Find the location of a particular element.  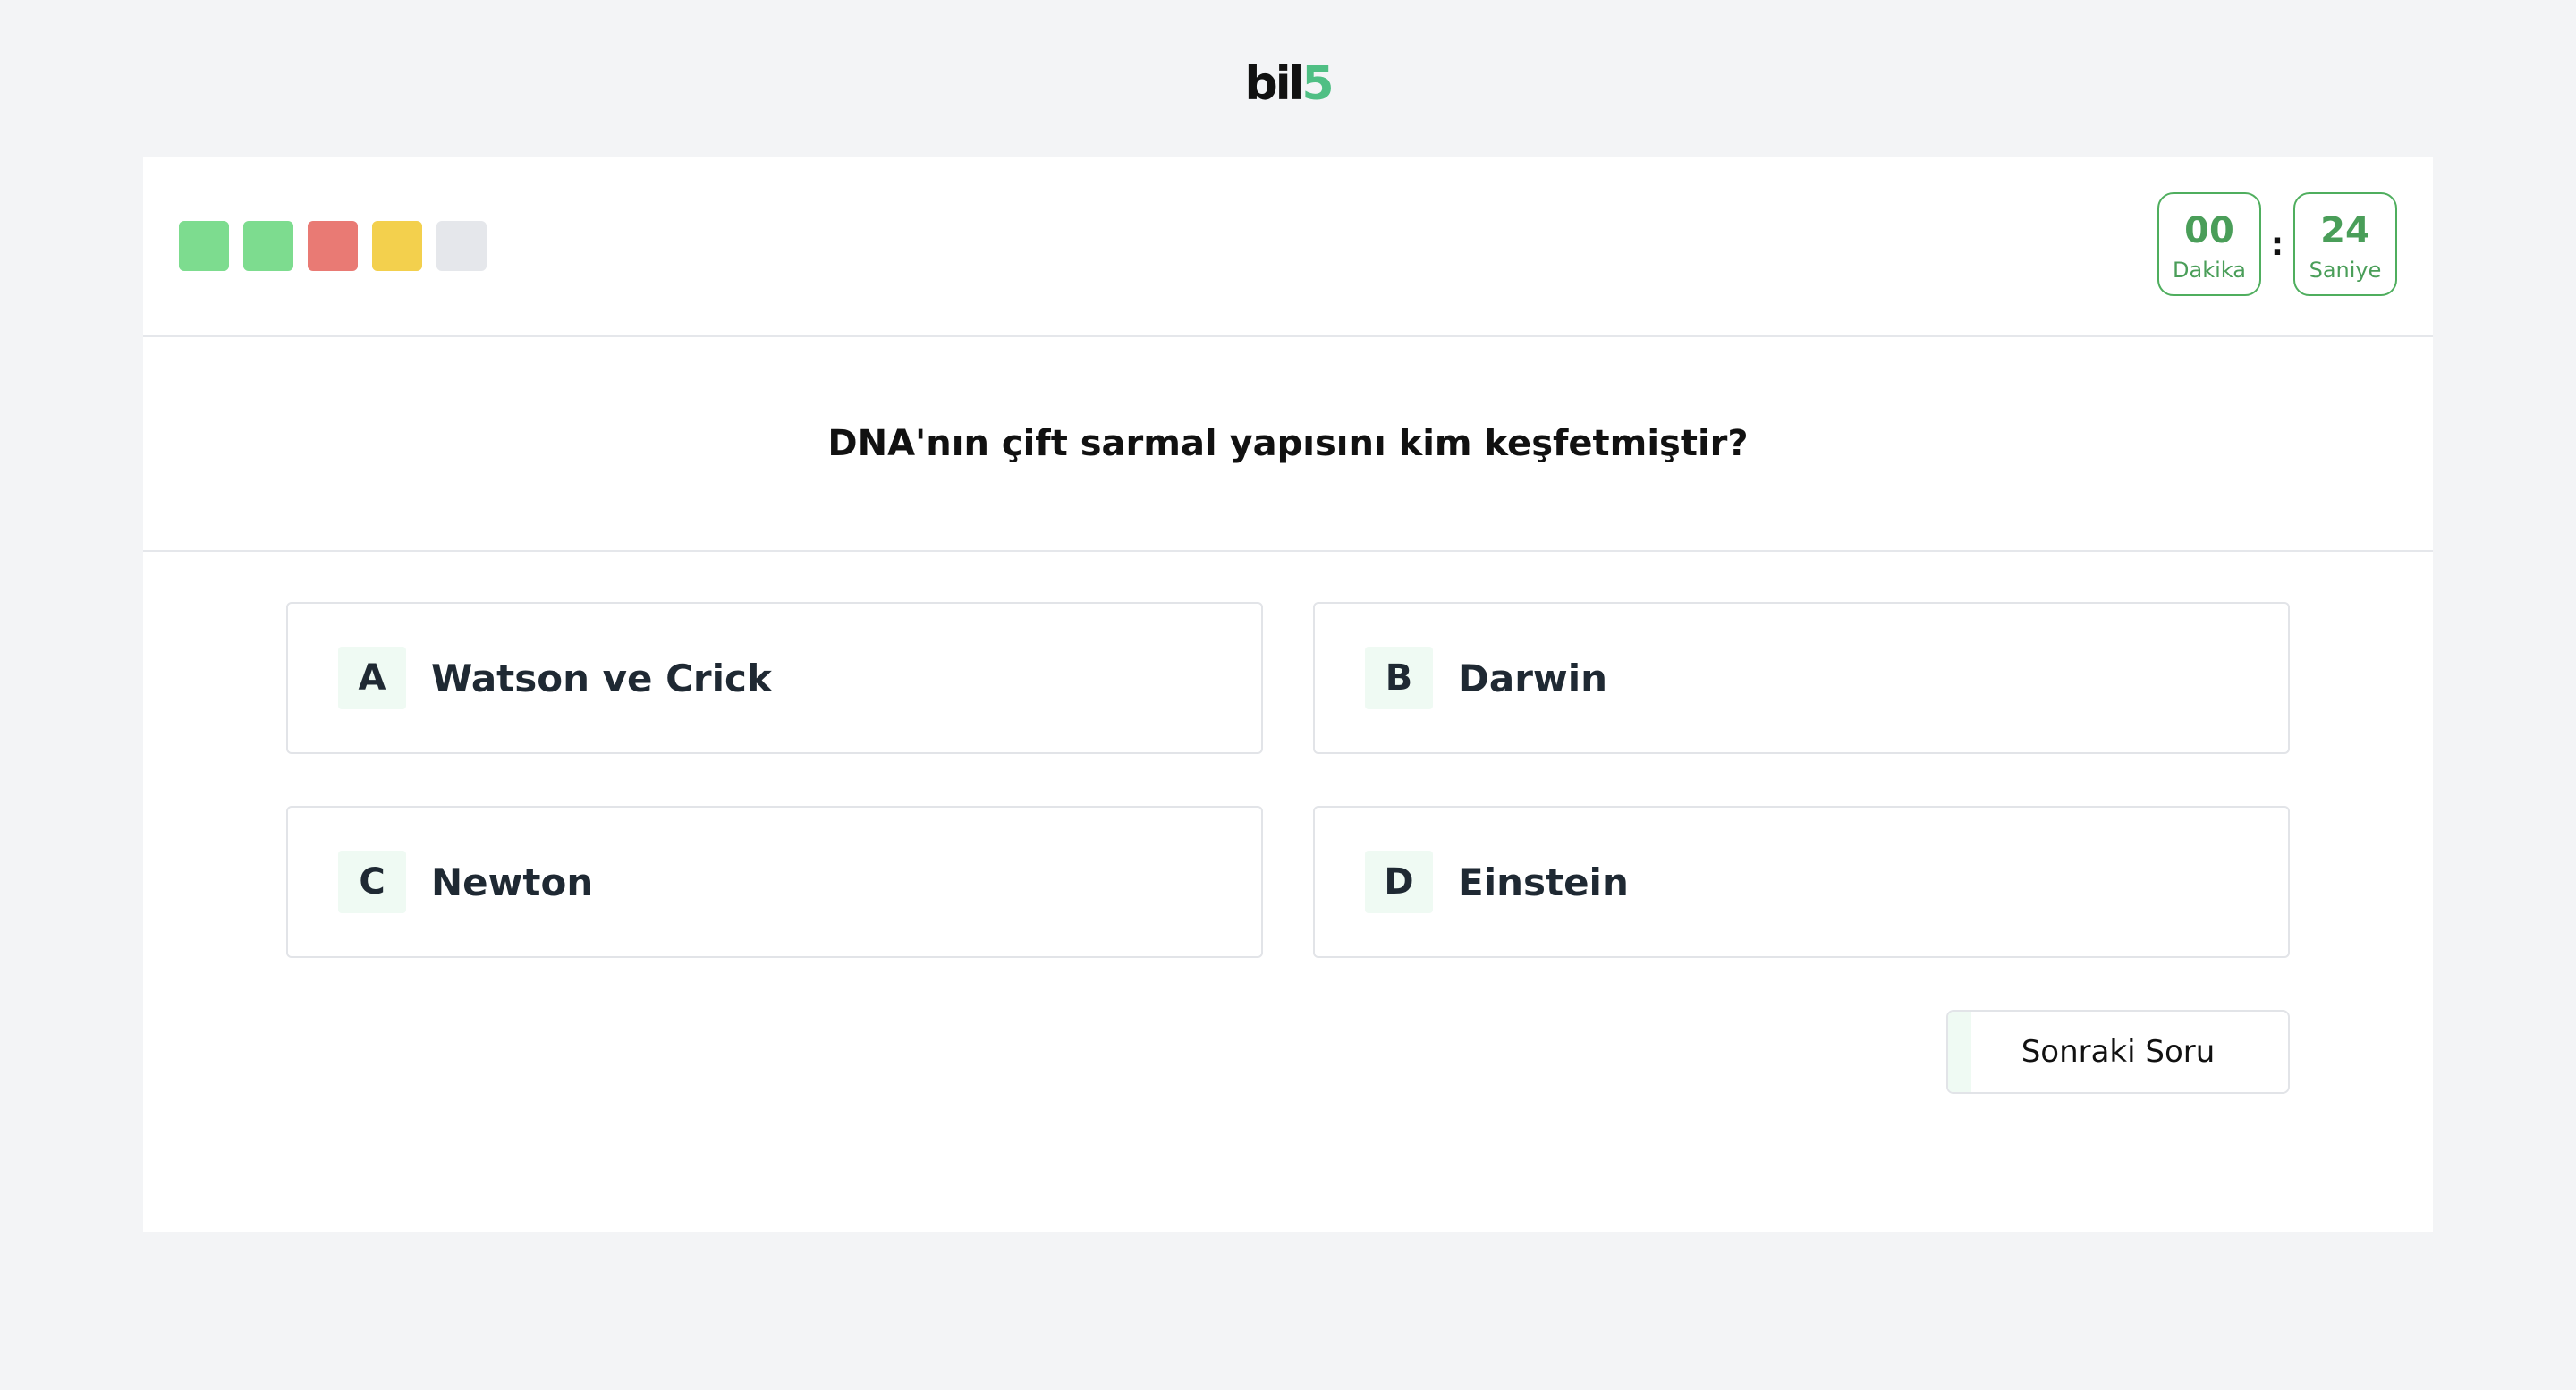

next-button-label: Sonraki Soru is located at coordinates (2118, 1052).